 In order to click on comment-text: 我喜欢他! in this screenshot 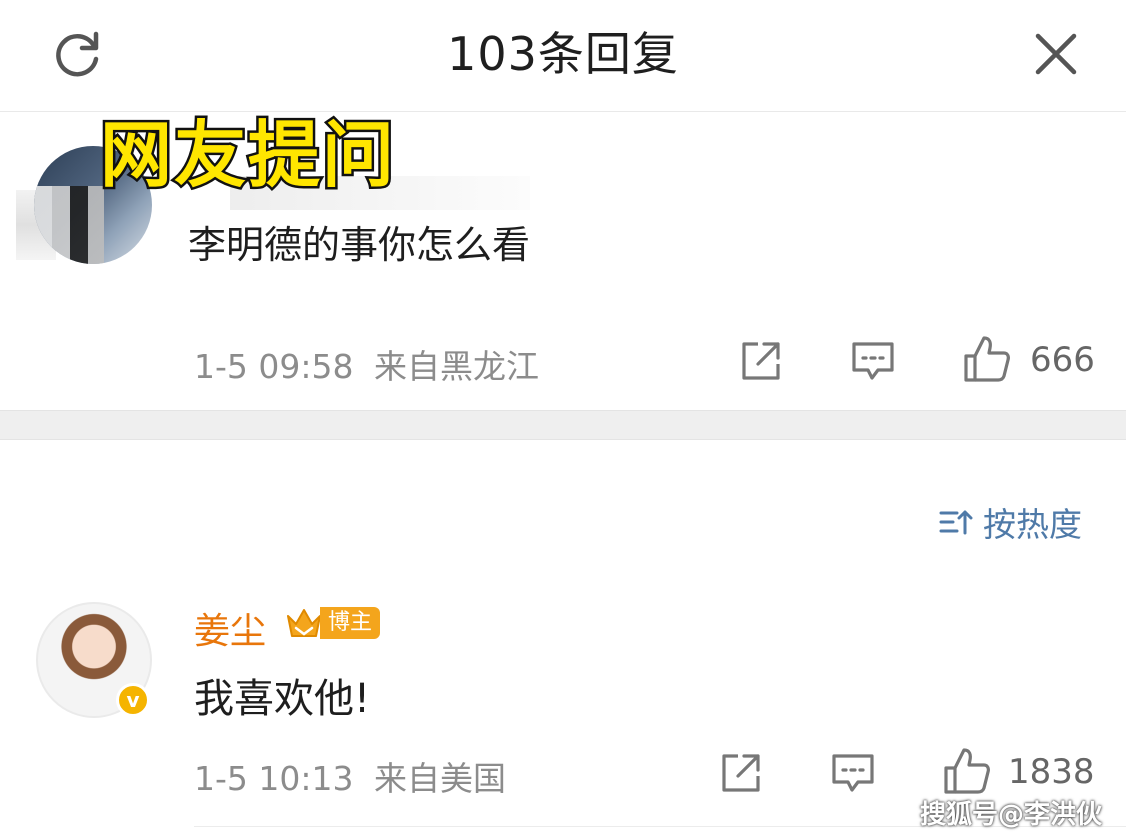, I will do `click(282, 699)`.